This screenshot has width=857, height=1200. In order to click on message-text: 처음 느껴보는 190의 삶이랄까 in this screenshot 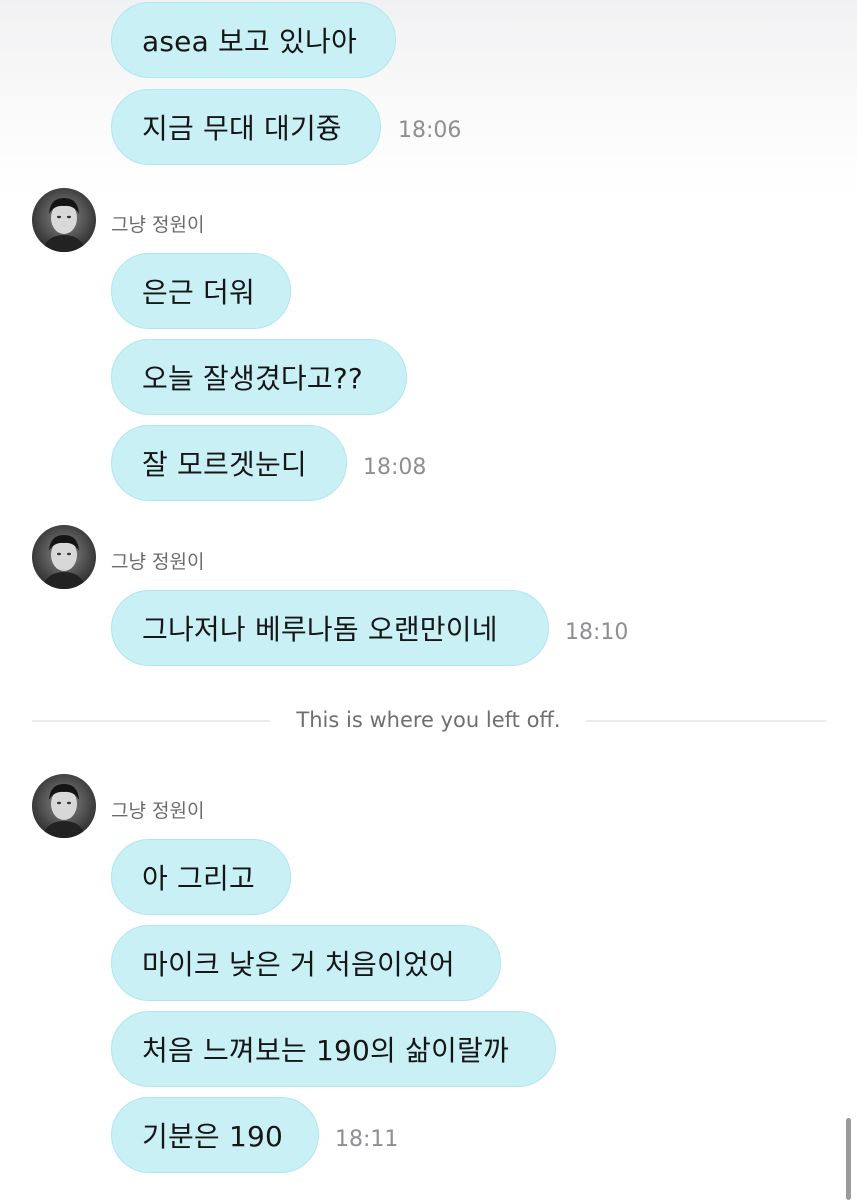, I will do `click(325, 1050)`.